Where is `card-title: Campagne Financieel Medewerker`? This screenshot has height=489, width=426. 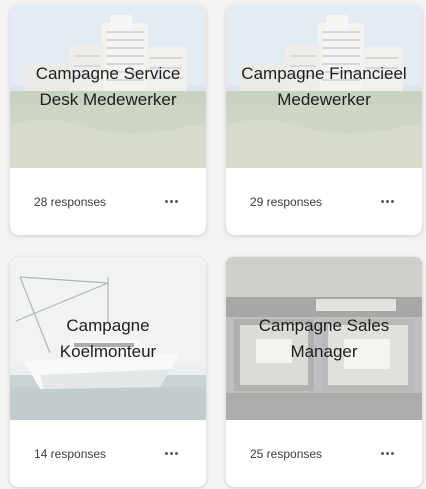
card-title: Campagne Financieel Medewerker is located at coordinates (324, 86).